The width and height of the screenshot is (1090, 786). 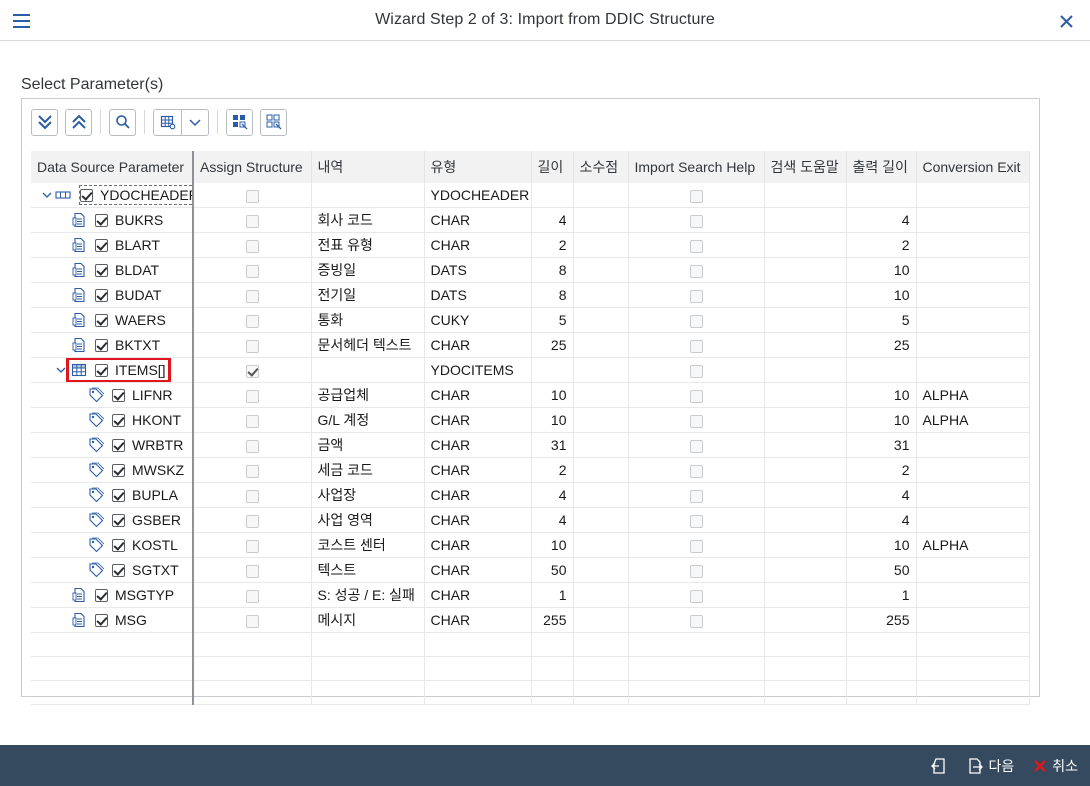 I want to click on tree-cell: WRBTR, so click(x=112, y=445).